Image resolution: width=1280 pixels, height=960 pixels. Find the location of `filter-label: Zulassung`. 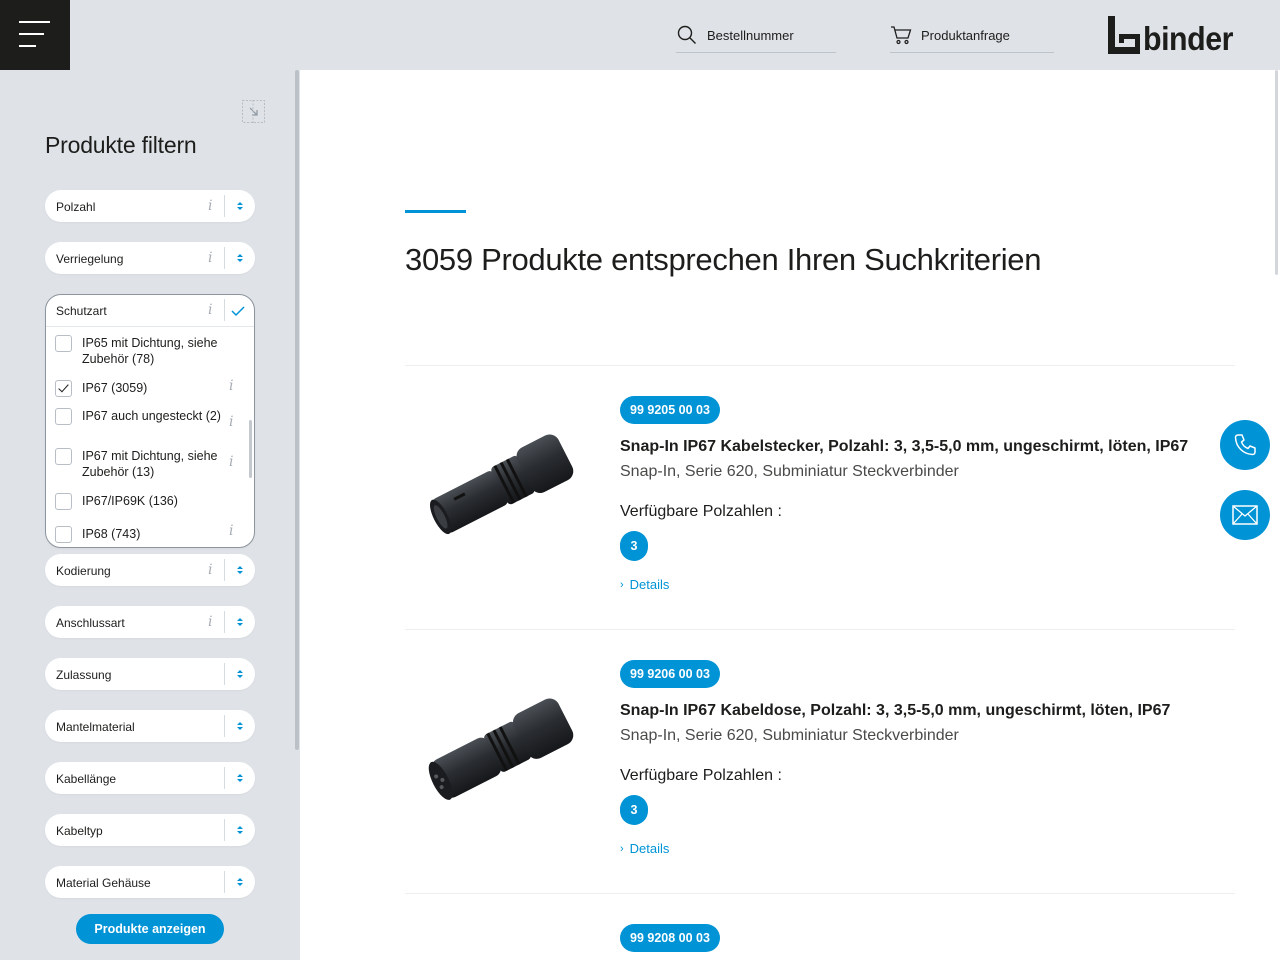

filter-label: Zulassung is located at coordinates (84, 675).